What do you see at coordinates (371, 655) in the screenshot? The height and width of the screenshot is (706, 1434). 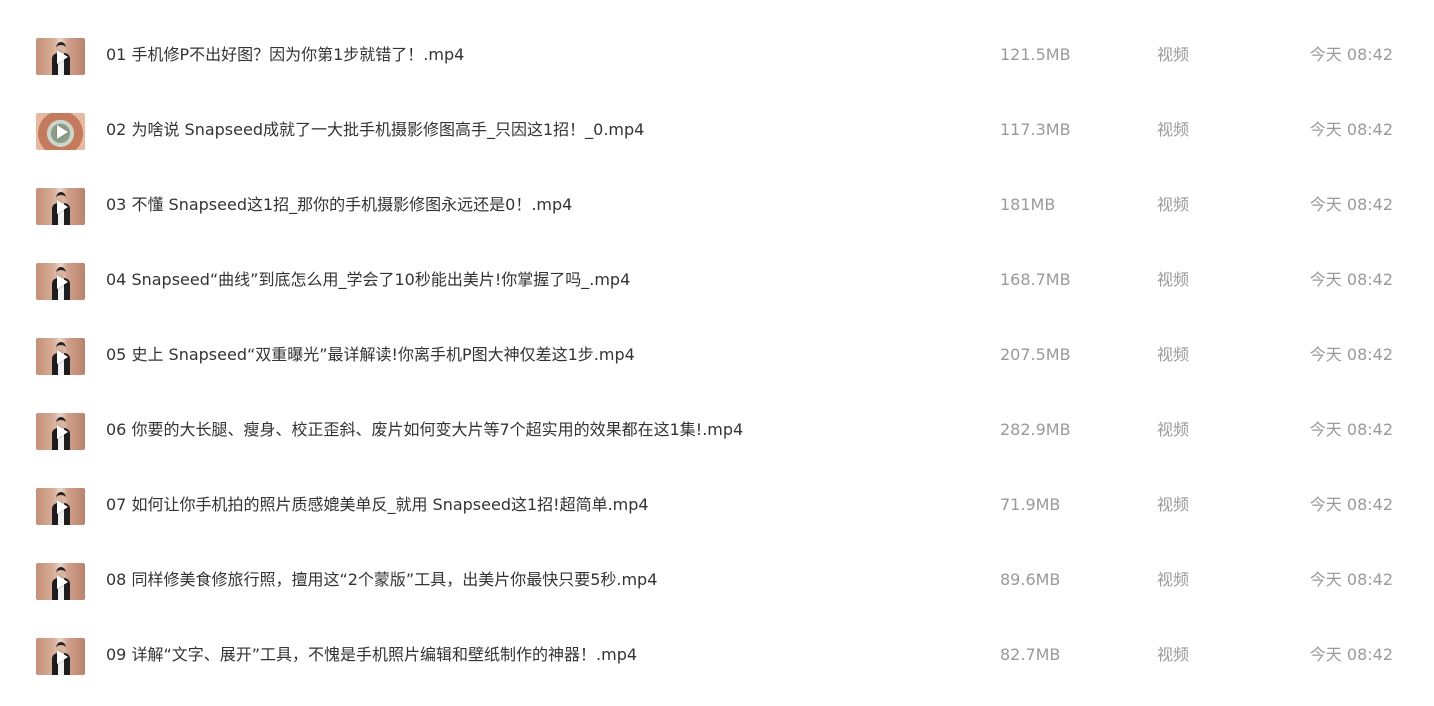 I see `file-name: 09 详解“文字、展开”工具，不愧是手机照片编辑和壁纸制作的神器！.mp4` at bounding box center [371, 655].